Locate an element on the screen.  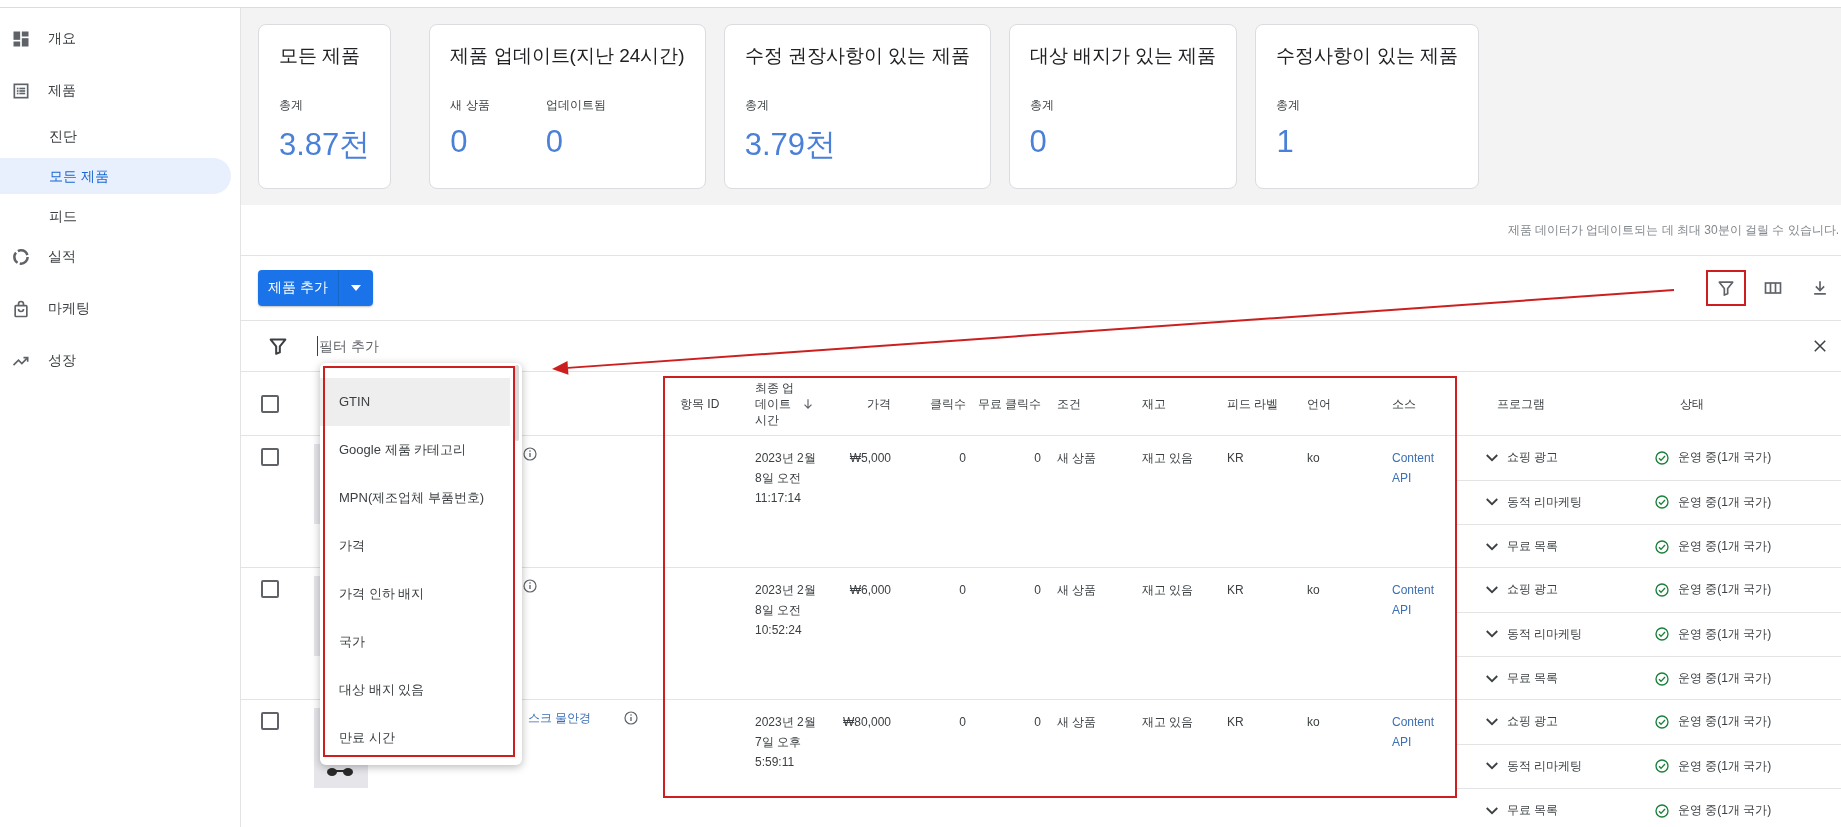
column-header: 클릭수 is located at coordinates (948, 403).